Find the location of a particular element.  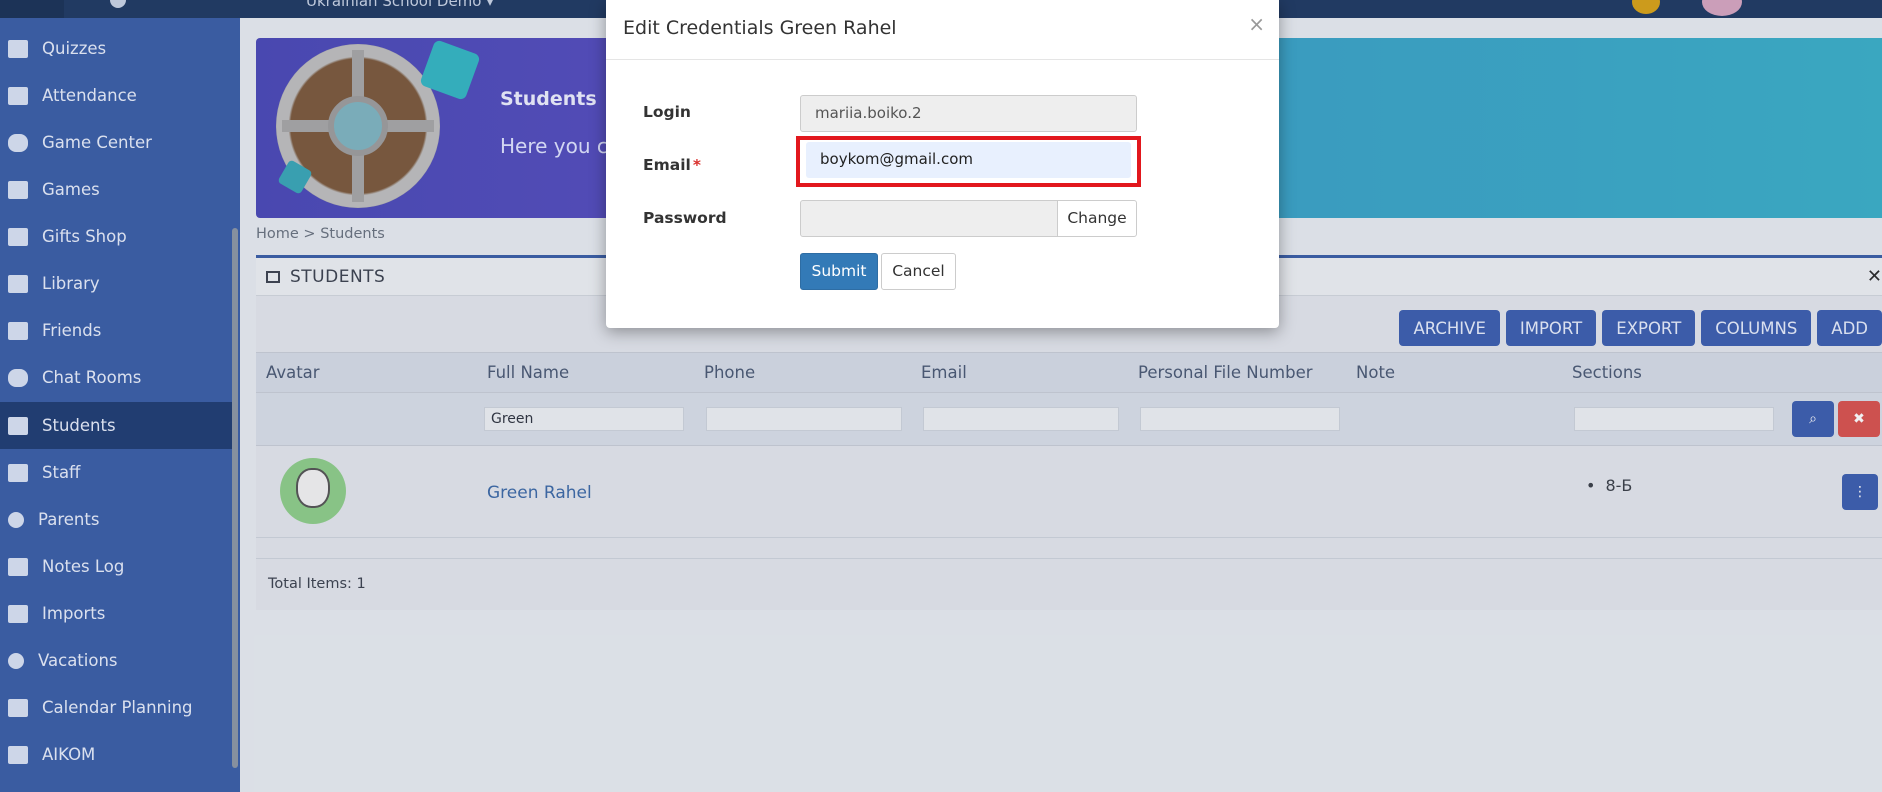

password-label: Password is located at coordinates (685, 218).